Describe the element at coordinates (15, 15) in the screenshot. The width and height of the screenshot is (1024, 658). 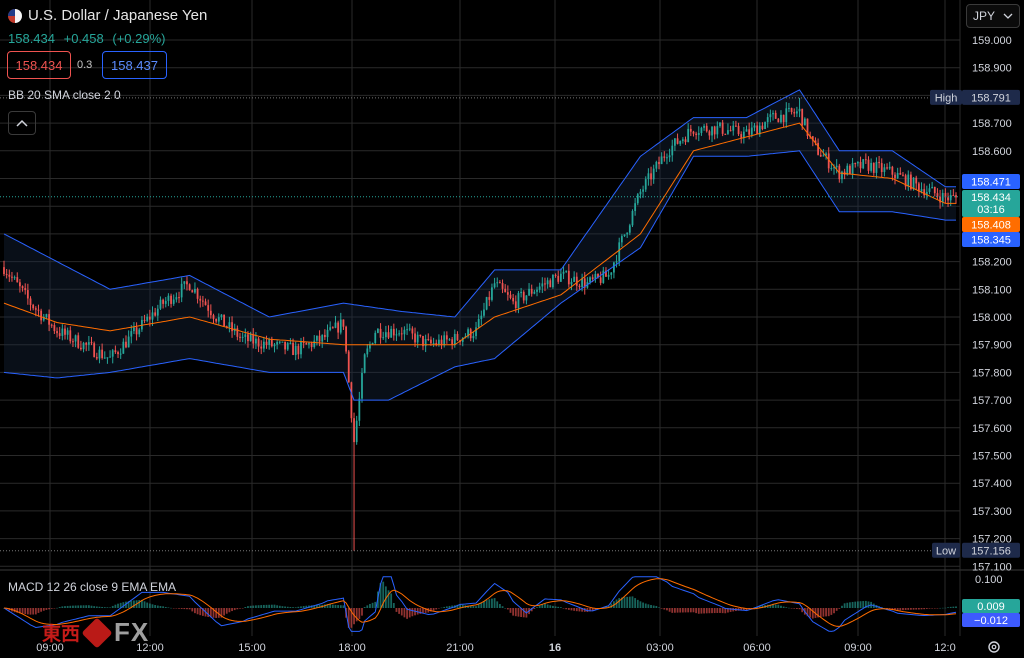
I see `usd-jpy-flag-icon` at that location.